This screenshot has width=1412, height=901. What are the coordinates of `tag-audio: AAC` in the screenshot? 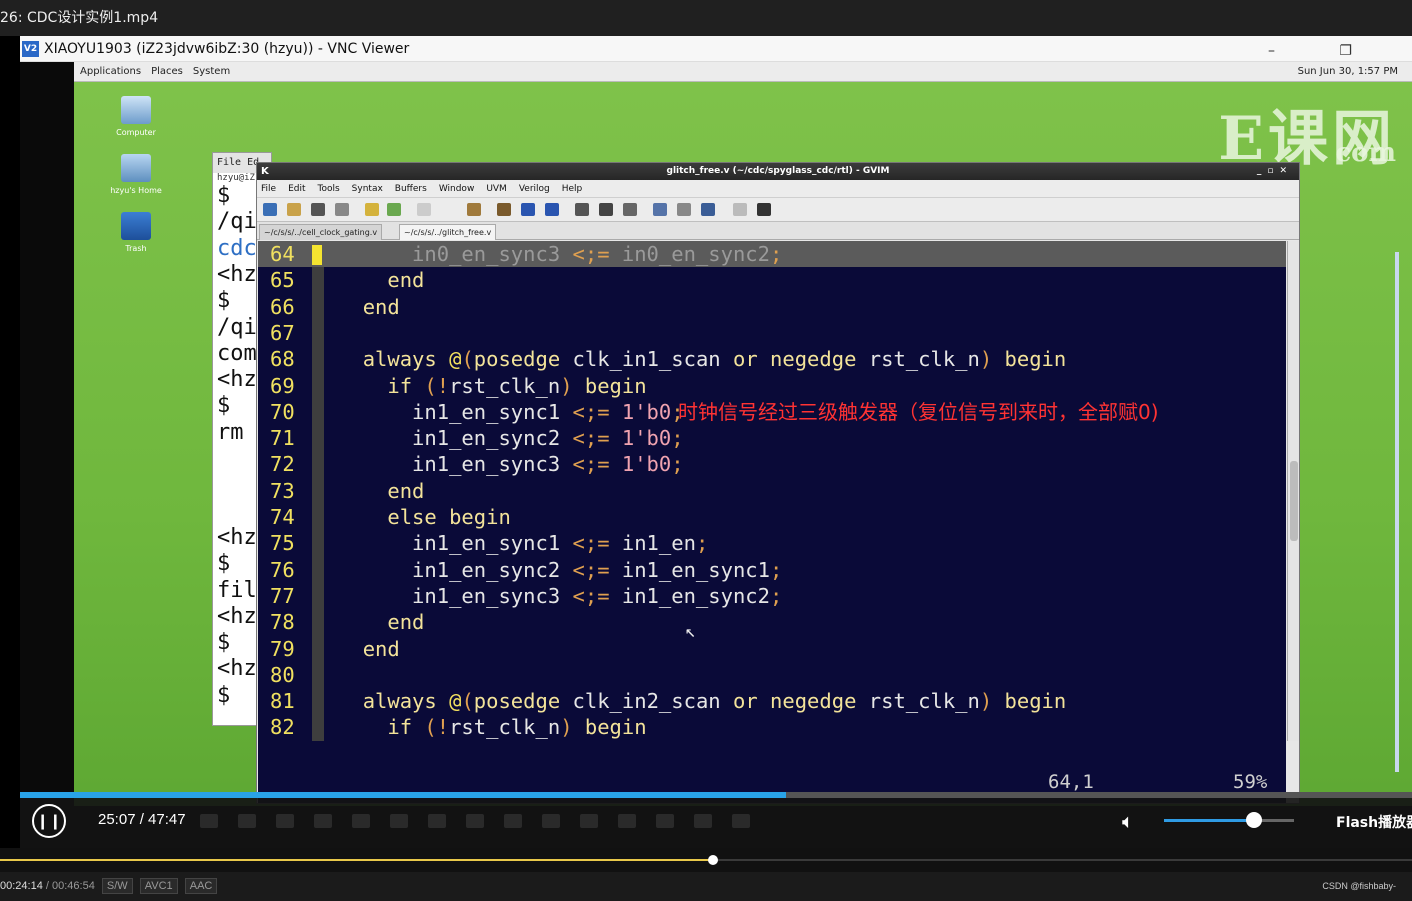 It's located at (201, 886).